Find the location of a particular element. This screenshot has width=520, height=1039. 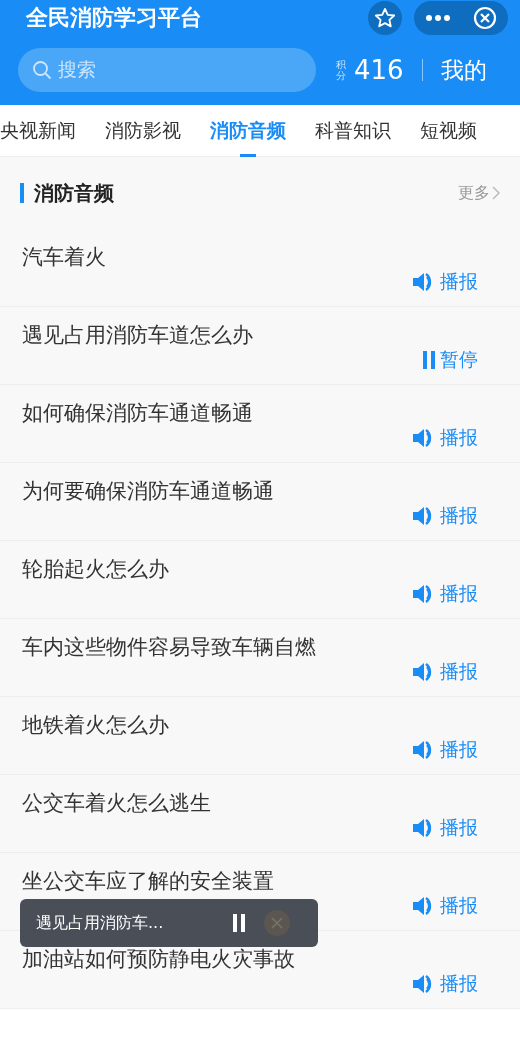

audio-item: 如何确保消防车通道畅通 播报 is located at coordinates (260, 424).